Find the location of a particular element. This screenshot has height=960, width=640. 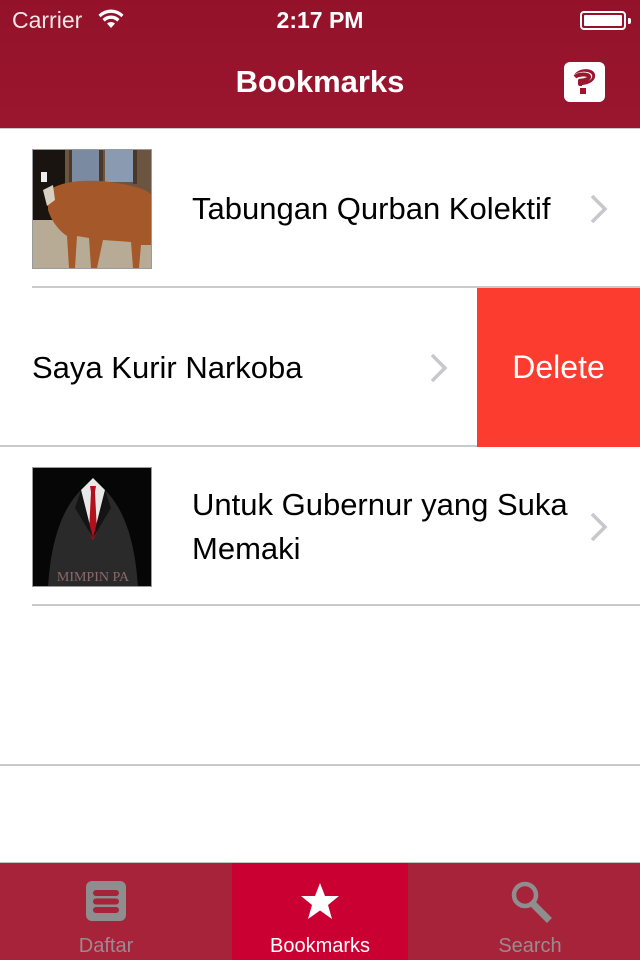

row-separator is located at coordinates (320, 765).